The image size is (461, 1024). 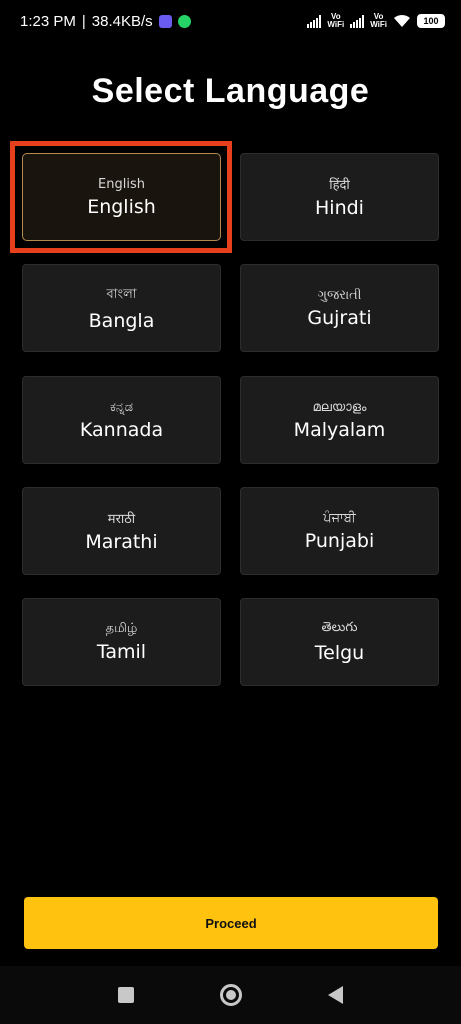 I want to click on language-option-malyalam: മലയാളം Malyalam, so click(x=339, y=420).